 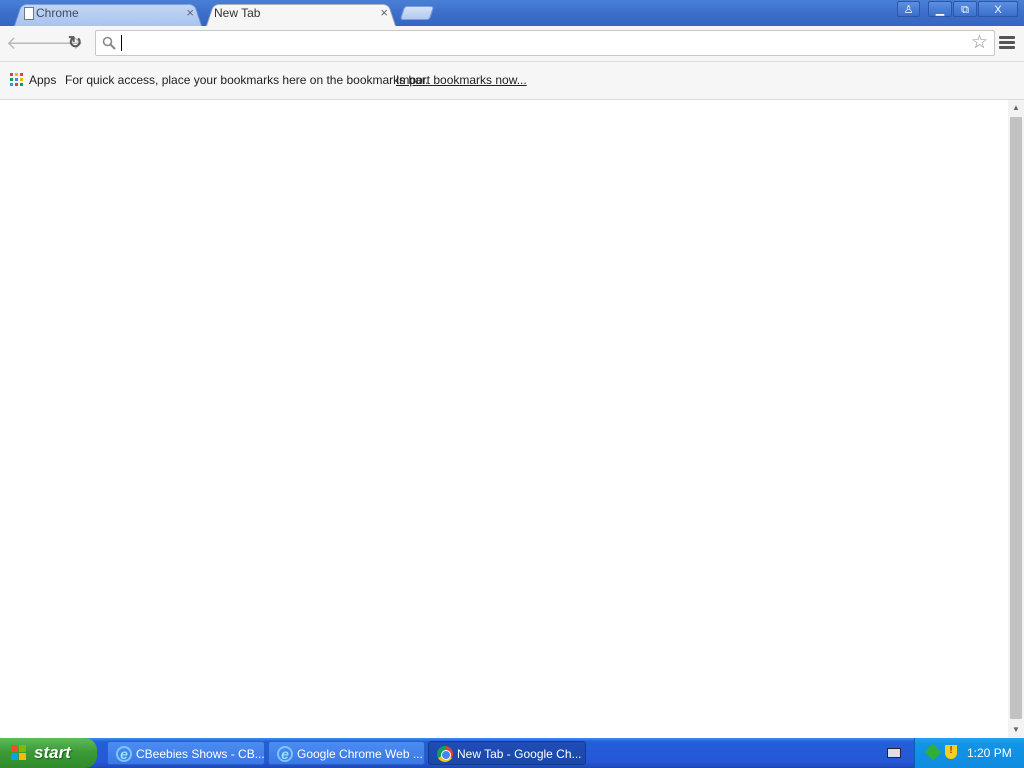 What do you see at coordinates (908, 9) in the screenshot?
I see `profile-button: ♙` at bounding box center [908, 9].